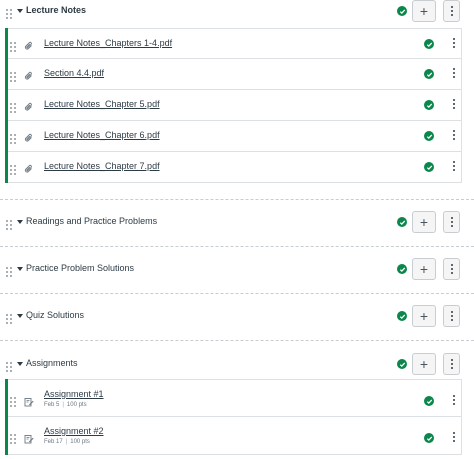 The height and width of the screenshot is (459, 474). Describe the element at coordinates (80, 268) in the screenshot. I see `module-title: Practice Problem Solutions` at that location.